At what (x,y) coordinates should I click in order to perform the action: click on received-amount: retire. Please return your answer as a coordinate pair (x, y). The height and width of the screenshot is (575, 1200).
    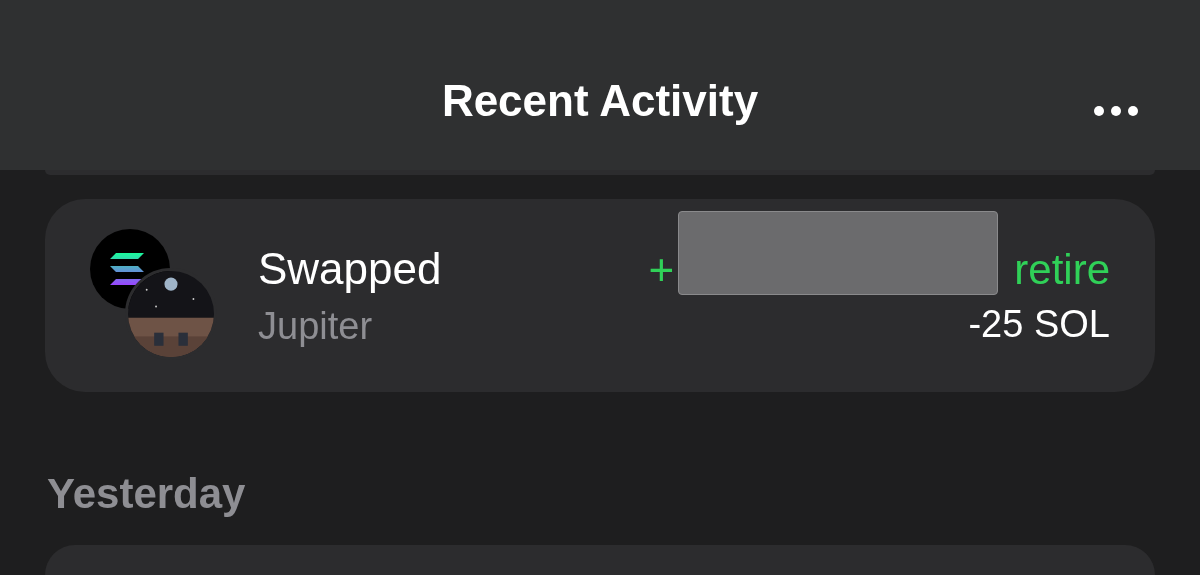
    Looking at the image, I should click on (1062, 269).